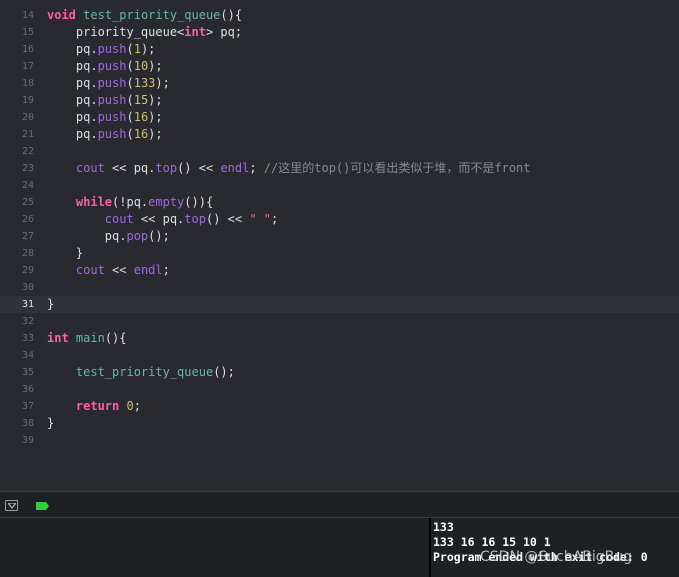 The width and height of the screenshot is (679, 577). Describe the element at coordinates (397, 168) in the screenshot. I see `code-token: //这里的top()可以看出类似于堆，而不是front` at that location.